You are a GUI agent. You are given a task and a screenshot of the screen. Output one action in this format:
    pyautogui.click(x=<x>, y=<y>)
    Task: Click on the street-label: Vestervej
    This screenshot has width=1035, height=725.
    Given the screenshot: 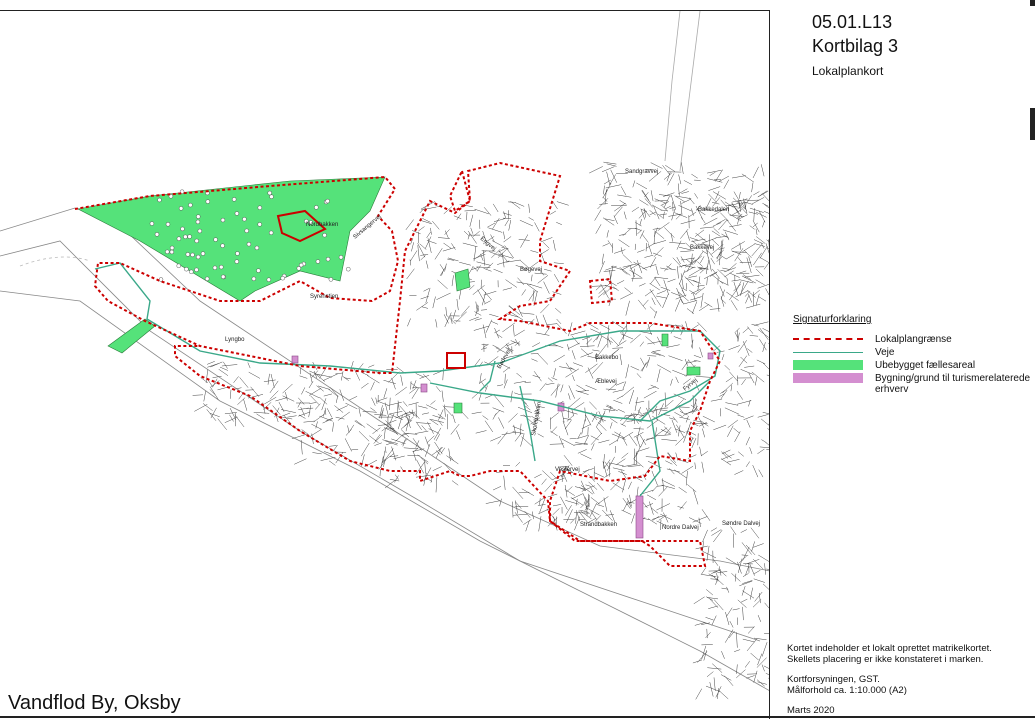 What is the action you would take?
    pyautogui.click(x=567, y=470)
    